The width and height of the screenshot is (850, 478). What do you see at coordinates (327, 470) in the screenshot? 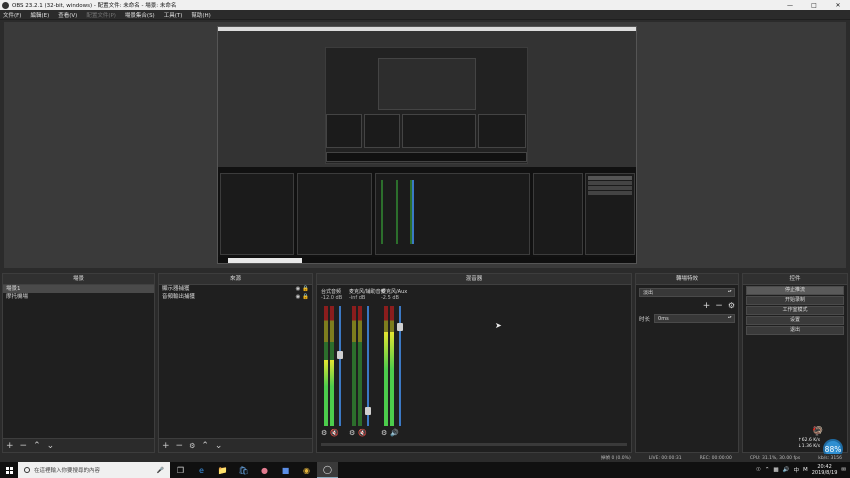
I see `obs-taskbar-icon: ◯` at bounding box center [327, 470].